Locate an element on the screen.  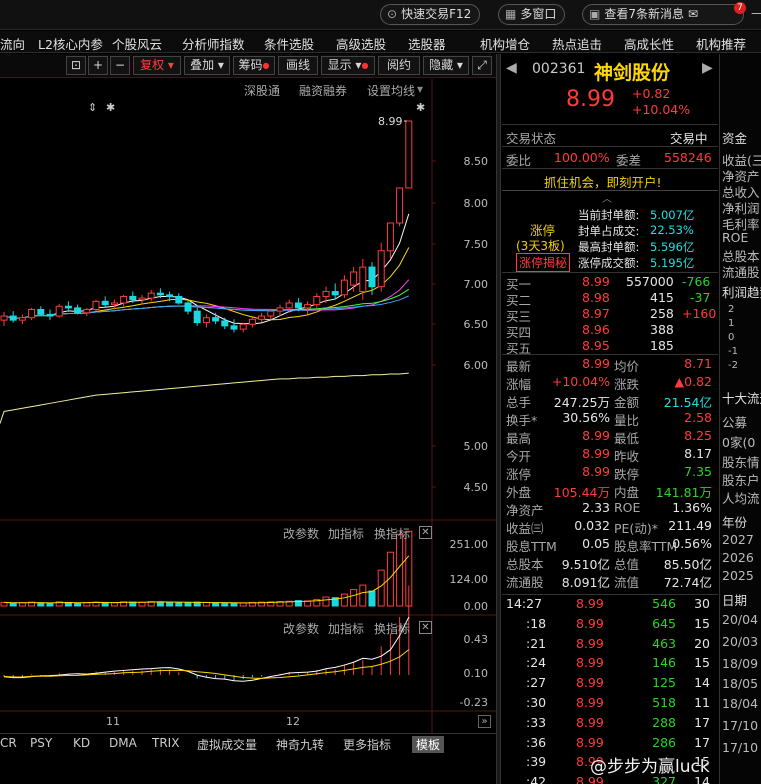
tick-row: :18 8.99 645 15 is located at coordinates (610, 625).